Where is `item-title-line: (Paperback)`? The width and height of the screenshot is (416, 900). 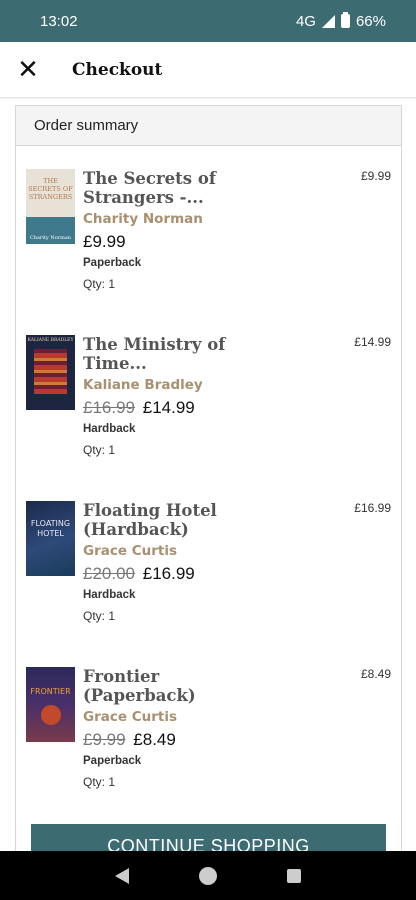 item-title-line: (Paperback) is located at coordinates (139, 695).